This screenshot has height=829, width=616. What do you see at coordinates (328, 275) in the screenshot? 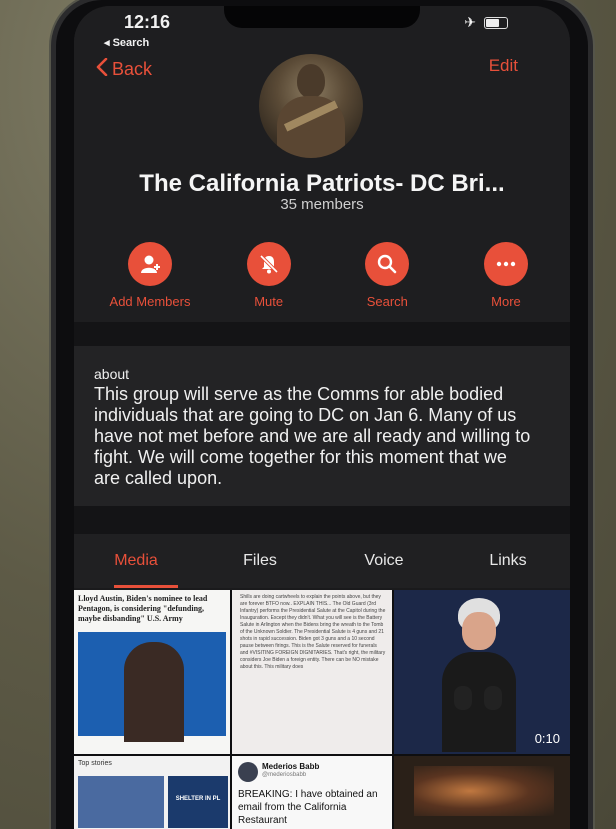
I see `action-bar: Add Members Mute Search More` at bounding box center [328, 275].